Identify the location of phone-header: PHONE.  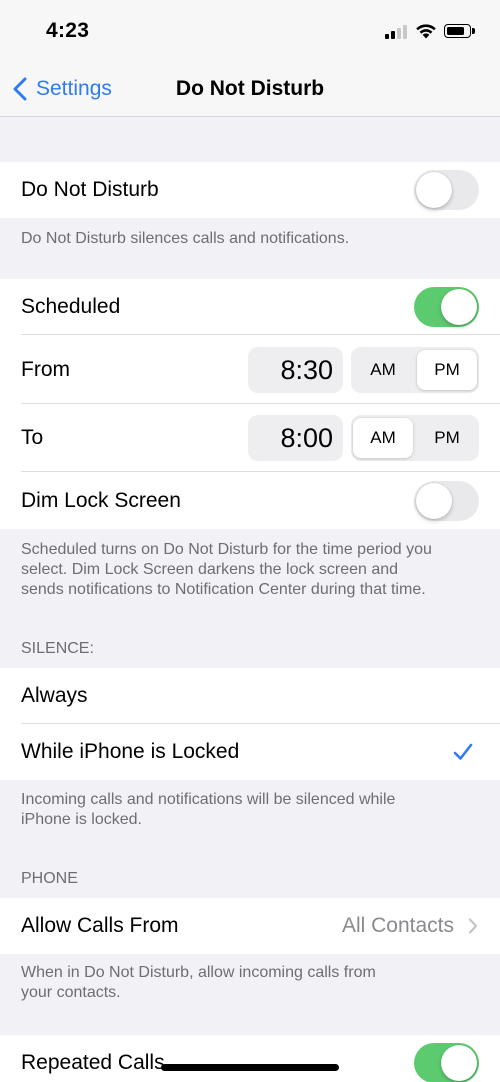
(49, 878).